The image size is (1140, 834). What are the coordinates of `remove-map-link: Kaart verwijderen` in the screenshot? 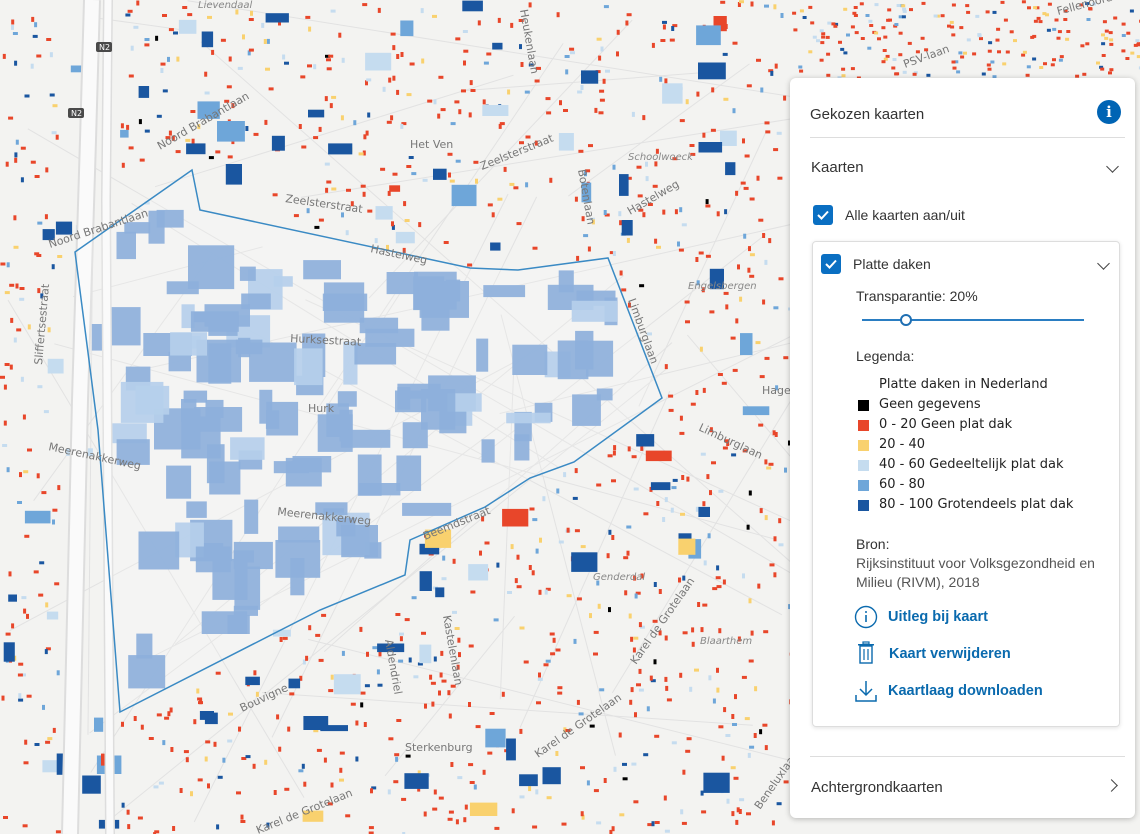 It's located at (950, 654).